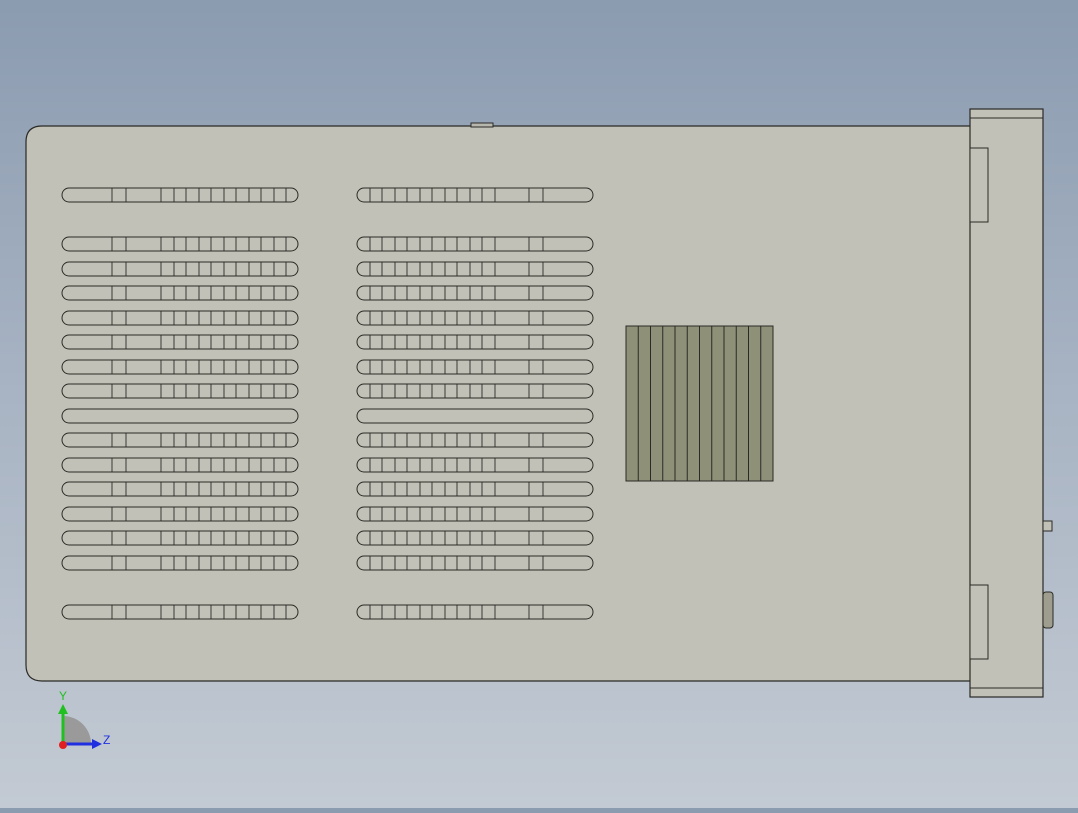 Image resolution: width=1078 pixels, height=813 pixels. Describe the element at coordinates (482, 125) in the screenshot. I see `top-tab` at that location.